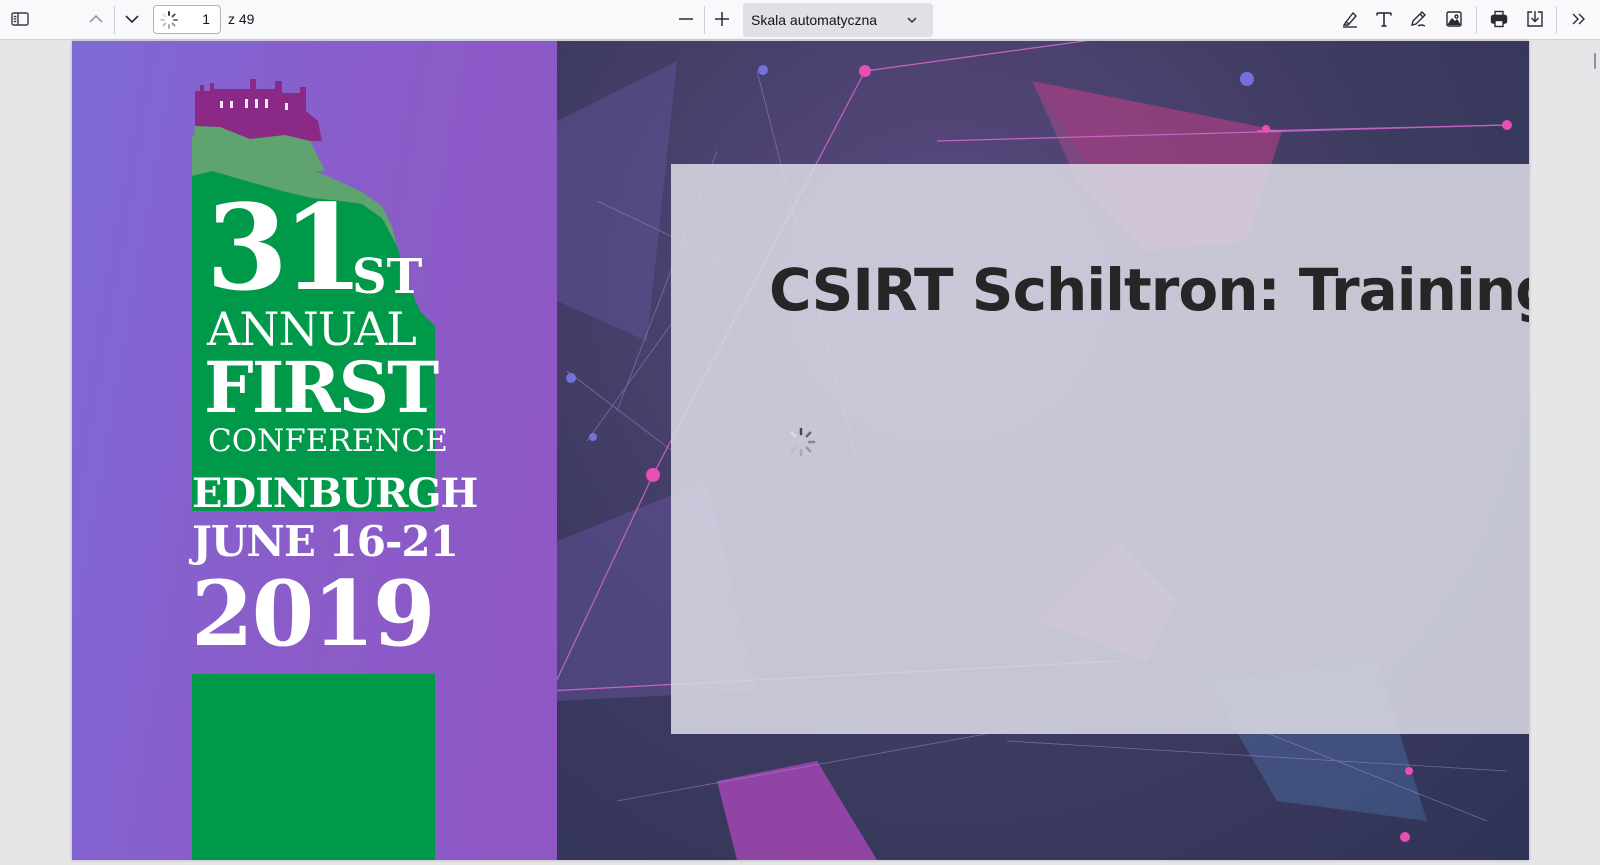  I want to click on logo-dates: JUNE 16-21, so click(325, 541).